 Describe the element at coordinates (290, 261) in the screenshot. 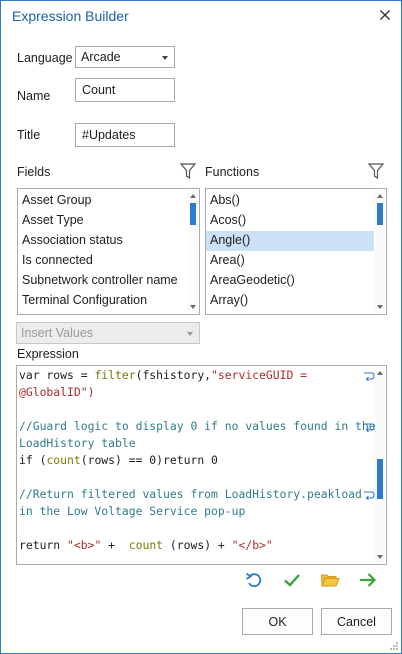

I see `list-item: Area()` at that location.